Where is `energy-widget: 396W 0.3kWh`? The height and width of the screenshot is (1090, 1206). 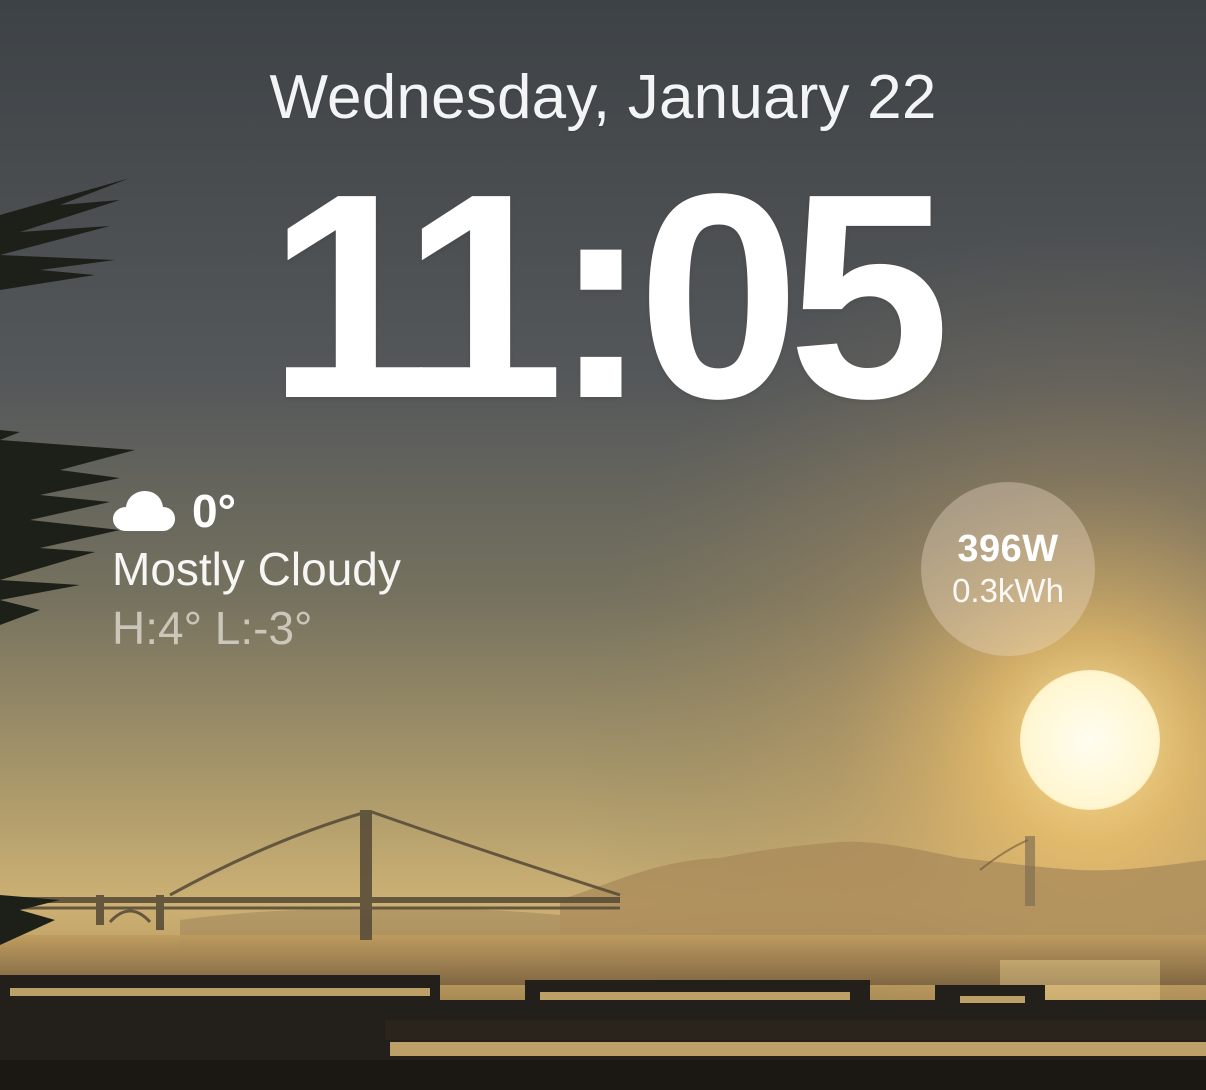
energy-widget: 396W 0.3kWh is located at coordinates (1008, 569).